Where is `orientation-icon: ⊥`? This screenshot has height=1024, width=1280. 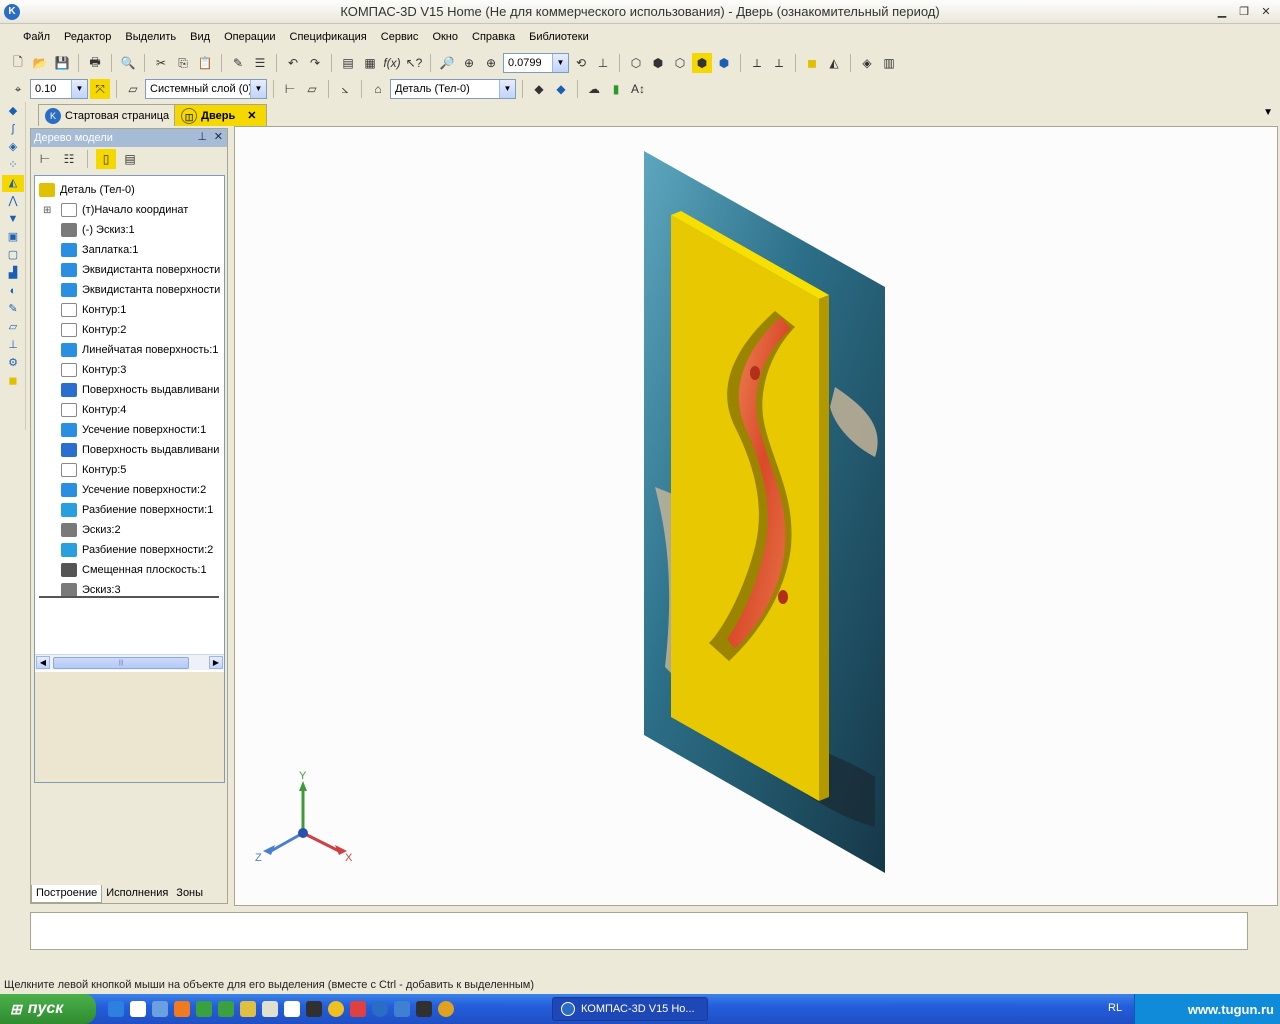
orientation-icon: ⊥ is located at coordinates (603, 63).